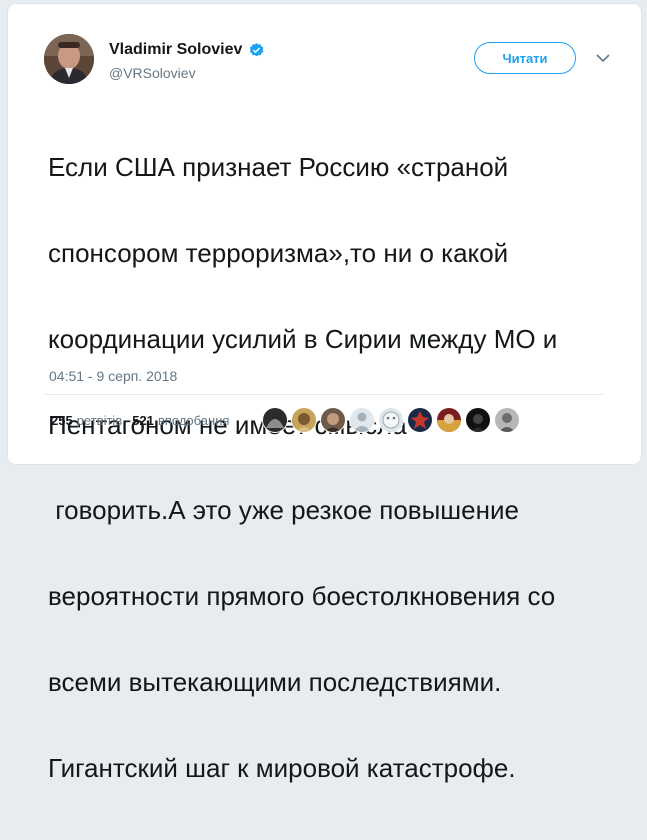 This screenshot has height=840, width=647. I want to click on tweet-text-line: говорить.А это уже резкое повышение, so click(283, 510).